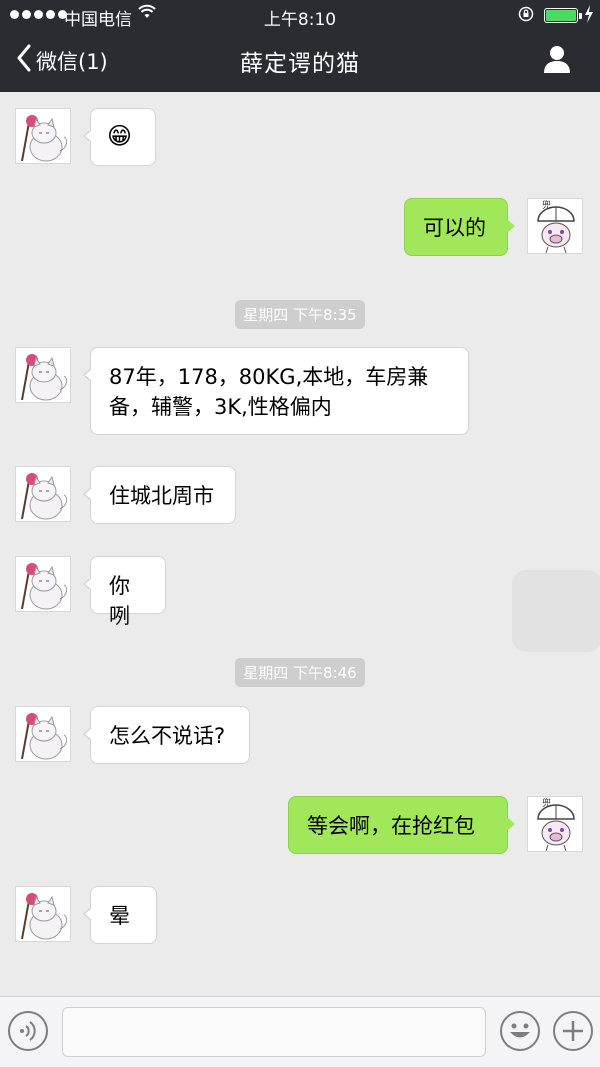 The image size is (600, 1067). I want to click on voice-button, so click(28, 1031).